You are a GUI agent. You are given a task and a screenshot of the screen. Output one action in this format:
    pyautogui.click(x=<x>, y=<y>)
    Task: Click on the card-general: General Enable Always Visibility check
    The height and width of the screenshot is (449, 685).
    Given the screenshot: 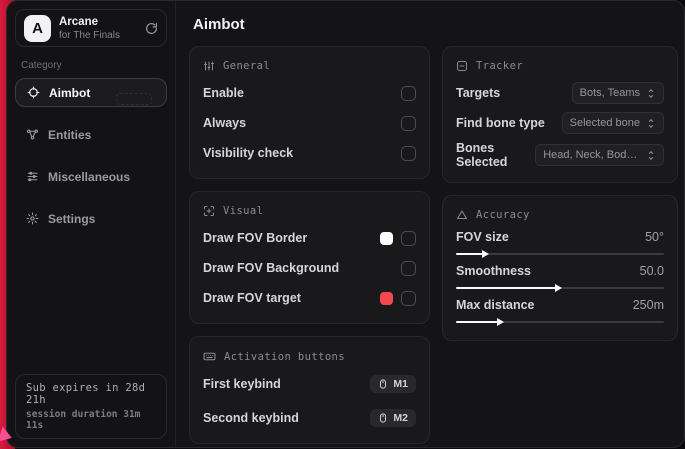 What is the action you would take?
    pyautogui.click(x=309, y=112)
    